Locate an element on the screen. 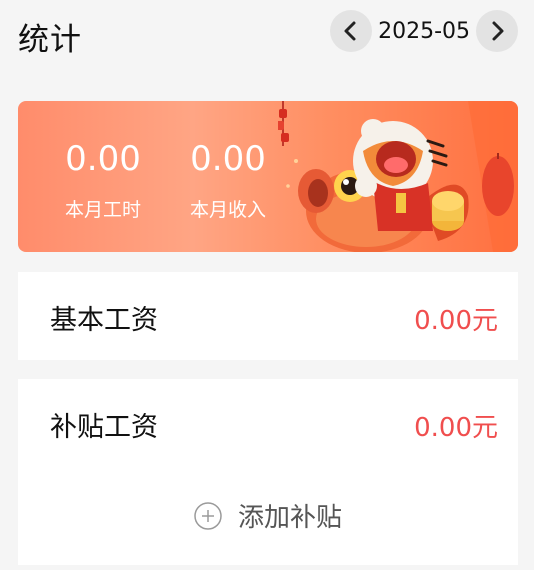 The image size is (534, 570). tiger-koi-illustration is located at coordinates (398, 176).